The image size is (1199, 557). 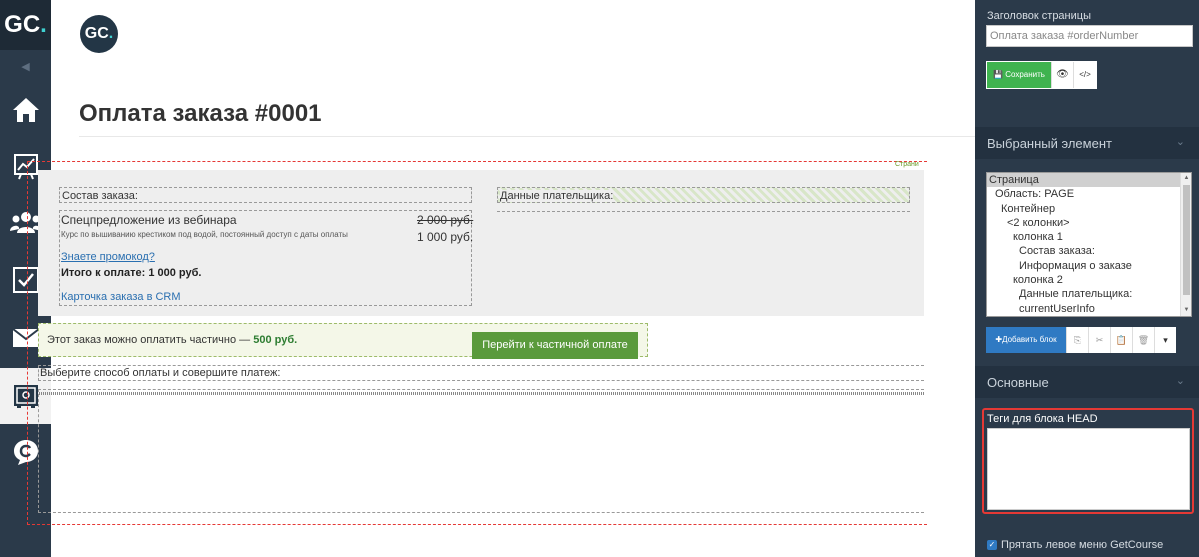 What do you see at coordinates (1089, 209) in the screenshot?
I see `tree-item: Контейнер` at bounding box center [1089, 209].